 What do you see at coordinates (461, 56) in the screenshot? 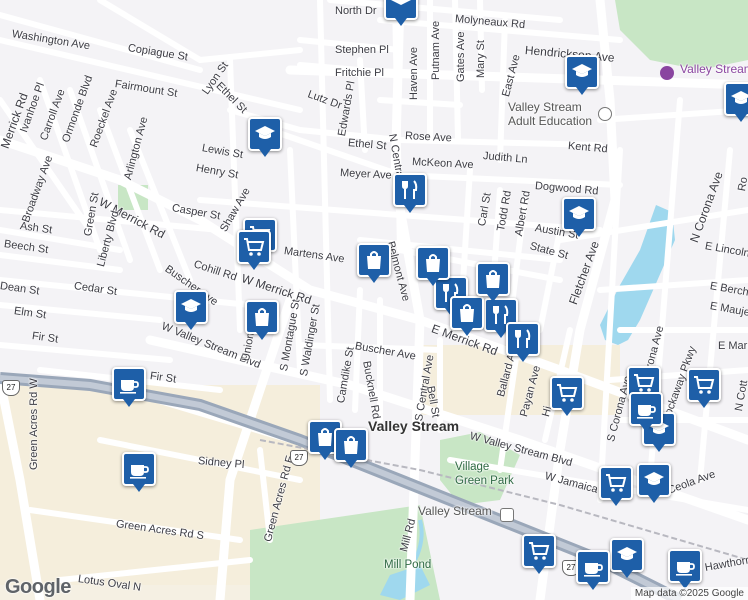
I see `street-label: Gates Ave` at bounding box center [461, 56].